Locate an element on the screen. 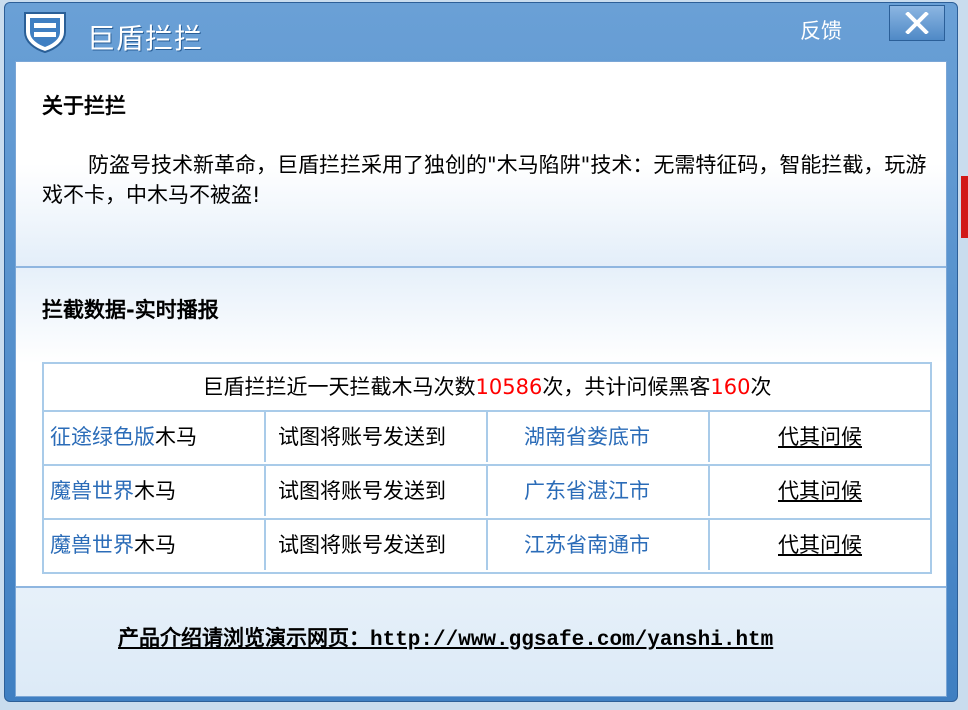 Image resolution: width=968 pixels, height=710 pixels. summary-line: 巨盾拦拦近一天拦截木马次数10586次，共计问候黑客160次 is located at coordinates (487, 387).